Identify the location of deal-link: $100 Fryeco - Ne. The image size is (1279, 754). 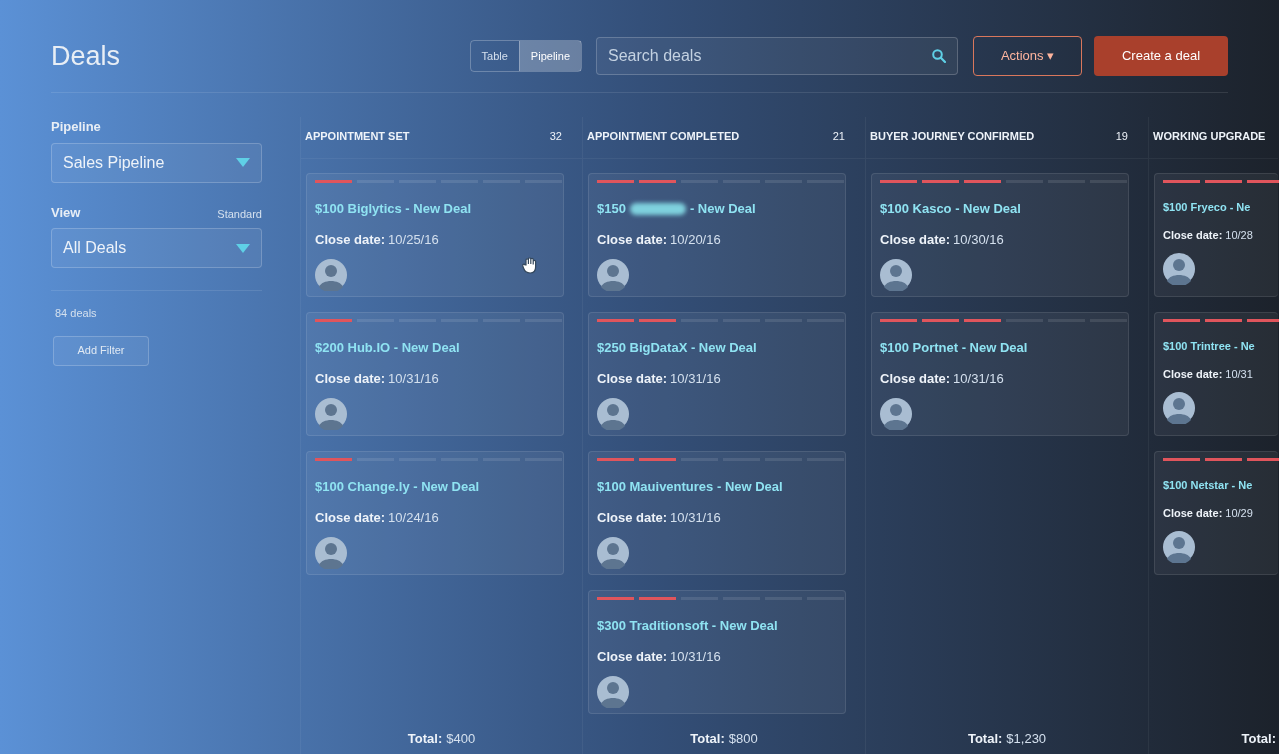
(1207, 207).